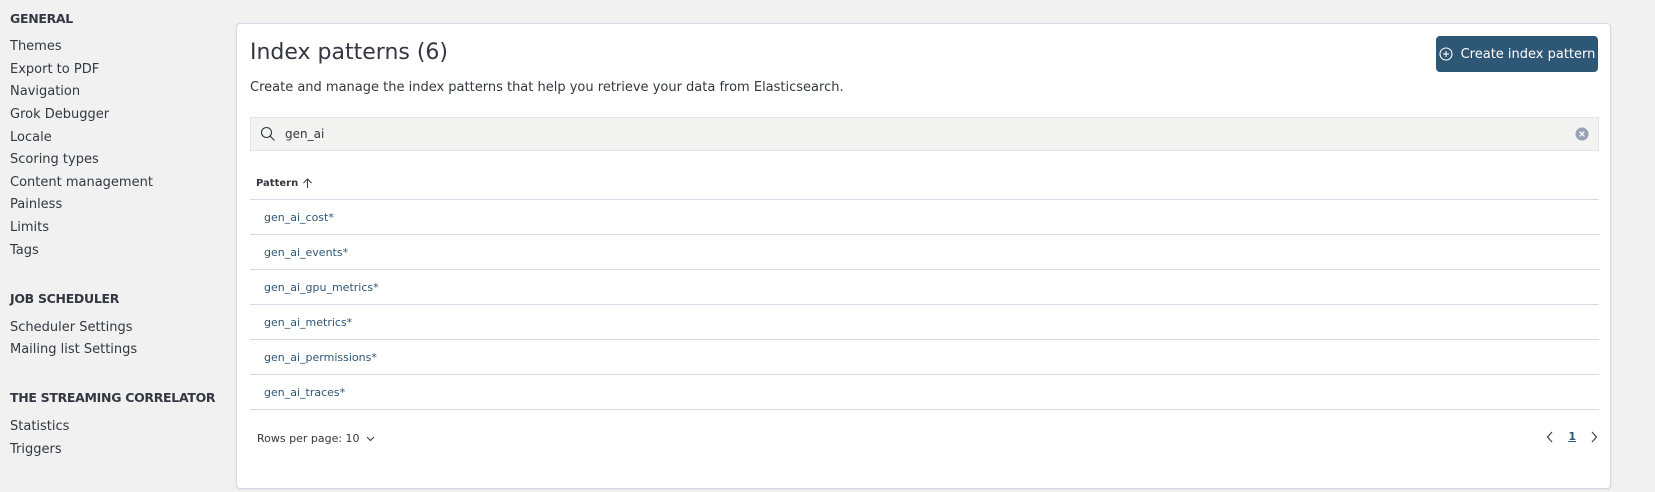 This screenshot has height=492, width=1655. Describe the element at coordinates (924, 252) in the screenshot. I see `table-row: gen_ai_events*` at that location.